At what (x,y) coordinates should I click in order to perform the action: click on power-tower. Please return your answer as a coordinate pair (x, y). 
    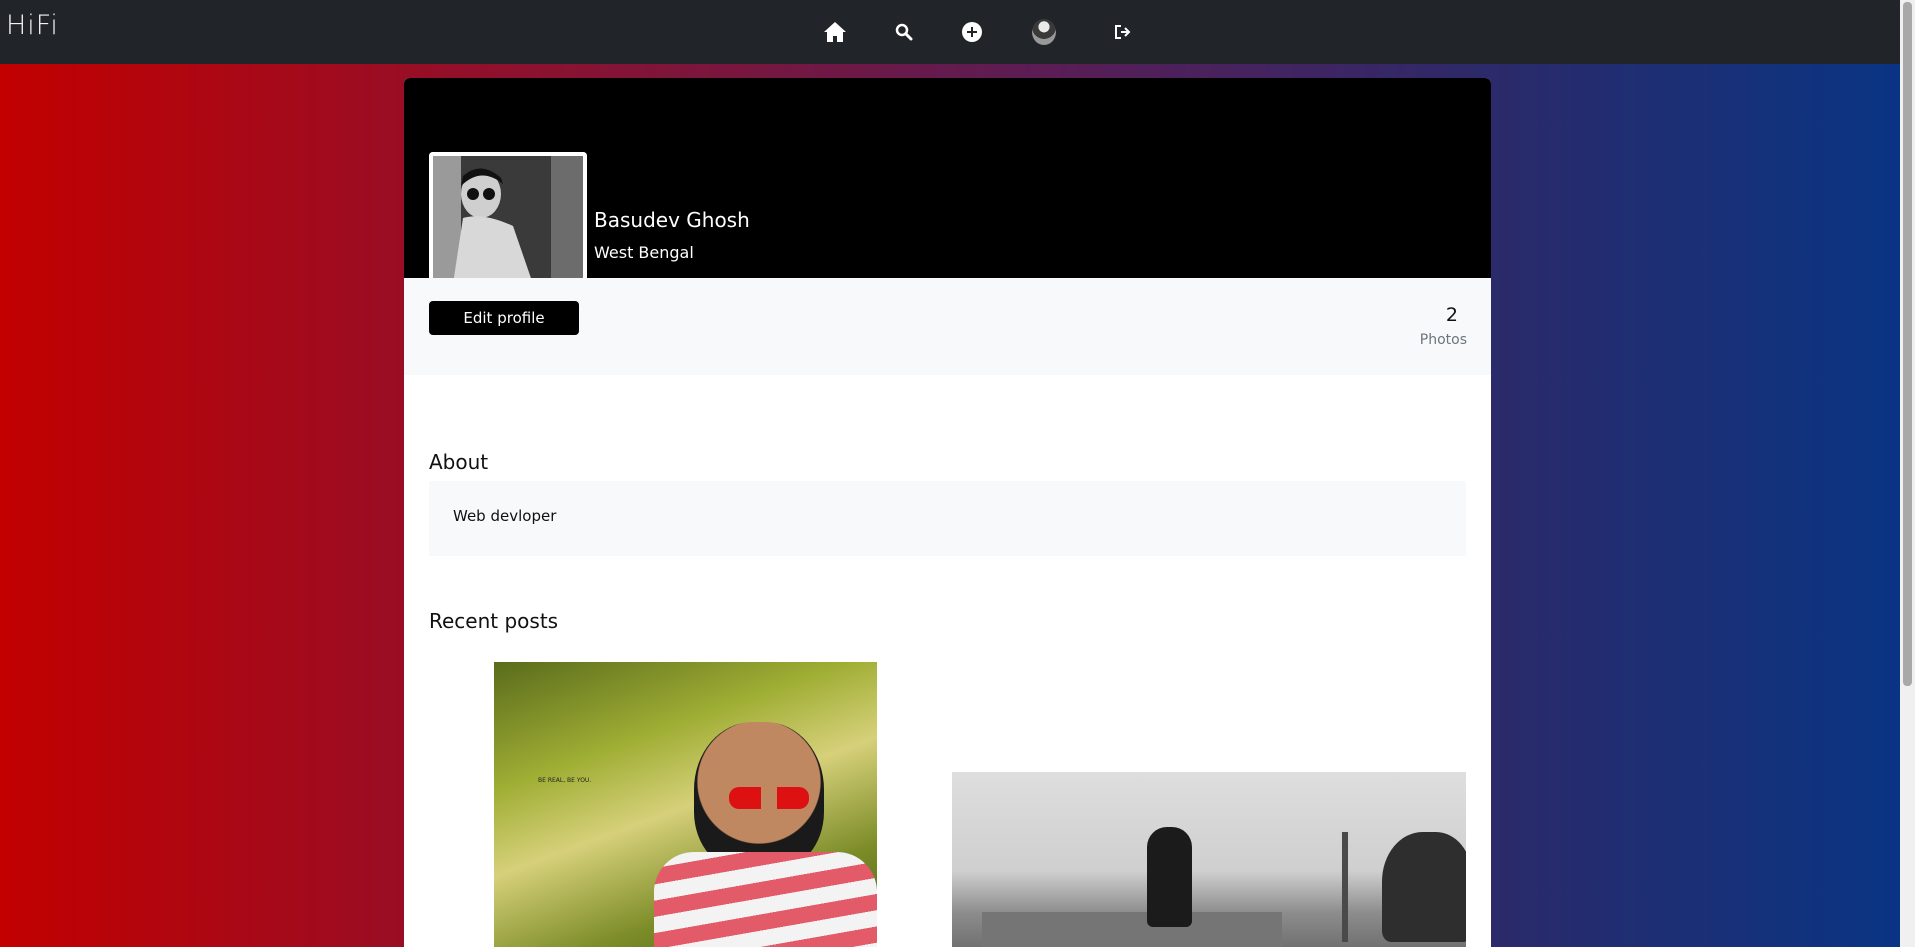
    Looking at the image, I should click on (1345, 887).